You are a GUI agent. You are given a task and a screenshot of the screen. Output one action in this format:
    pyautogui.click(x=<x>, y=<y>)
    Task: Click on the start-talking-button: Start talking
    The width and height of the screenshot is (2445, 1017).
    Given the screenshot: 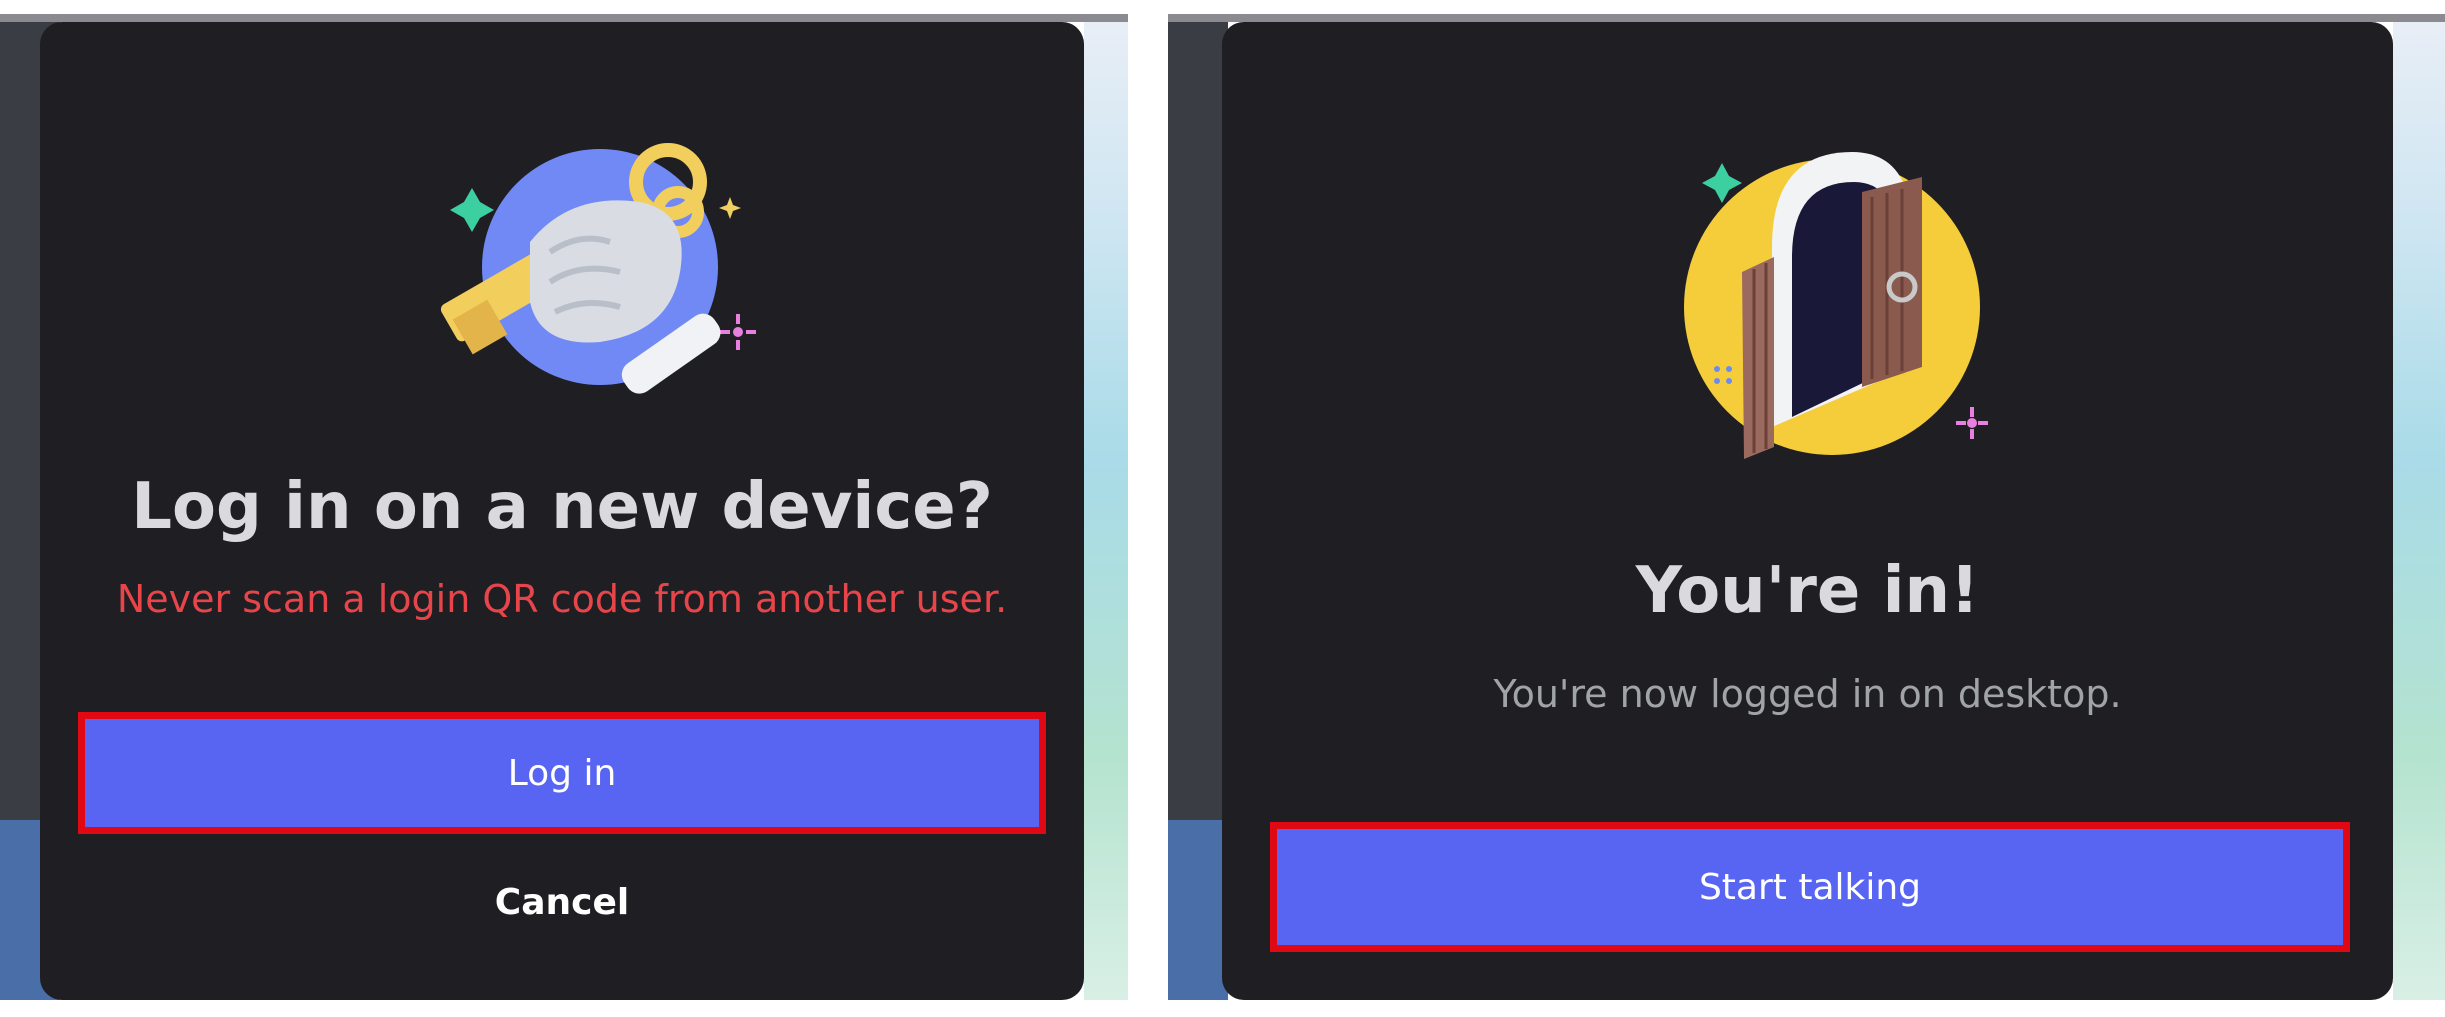 What is the action you would take?
    pyautogui.click(x=1810, y=887)
    